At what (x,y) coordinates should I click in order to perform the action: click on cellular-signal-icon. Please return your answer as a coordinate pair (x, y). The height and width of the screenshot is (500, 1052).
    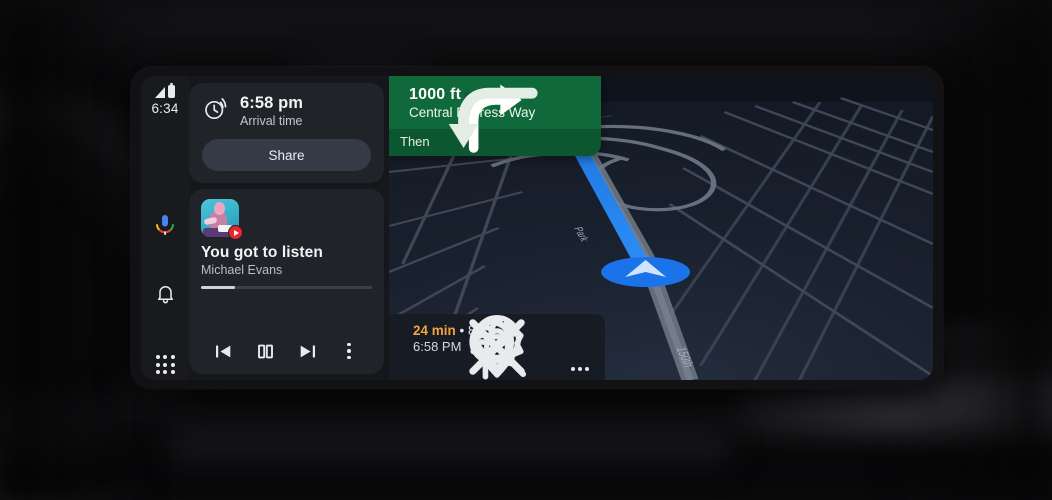
    Looking at the image, I should click on (160, 92).